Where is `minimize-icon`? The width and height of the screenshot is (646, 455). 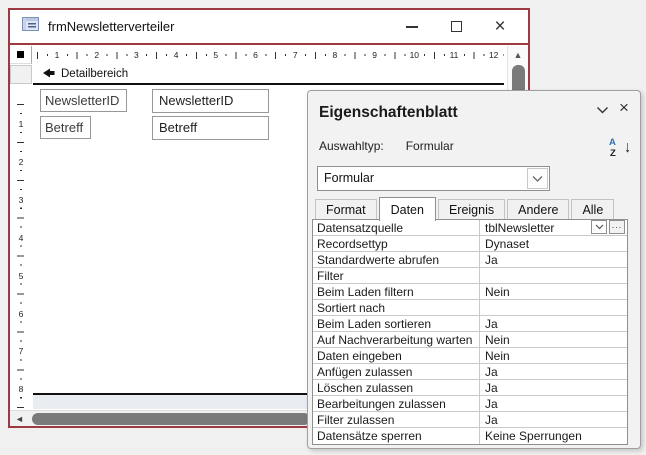 minimize-icon is located at coordinates (412, 26).